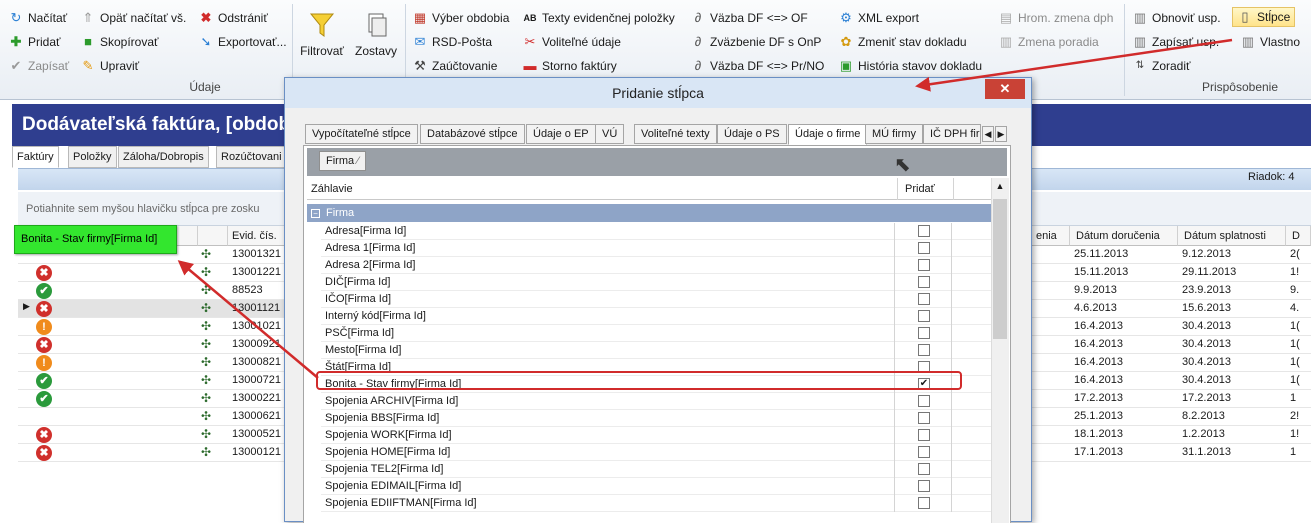 The image size is (1311, 523). What do you see at coordinates (153, 327) in the screenshot?
I see `table-row: ! ✣ 13001021` at bounding box center [153, 327].